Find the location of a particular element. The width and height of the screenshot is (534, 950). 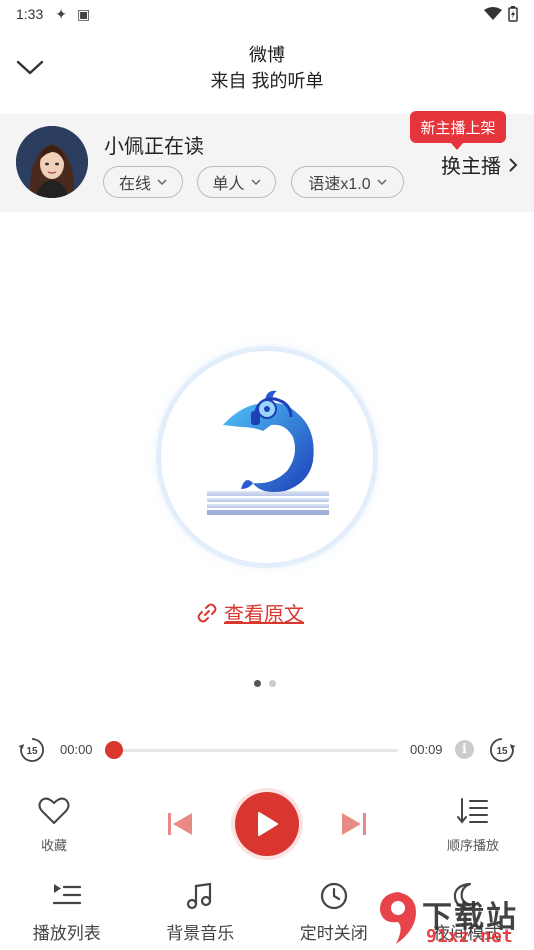

page-dot is located at coordinates (272, 683).